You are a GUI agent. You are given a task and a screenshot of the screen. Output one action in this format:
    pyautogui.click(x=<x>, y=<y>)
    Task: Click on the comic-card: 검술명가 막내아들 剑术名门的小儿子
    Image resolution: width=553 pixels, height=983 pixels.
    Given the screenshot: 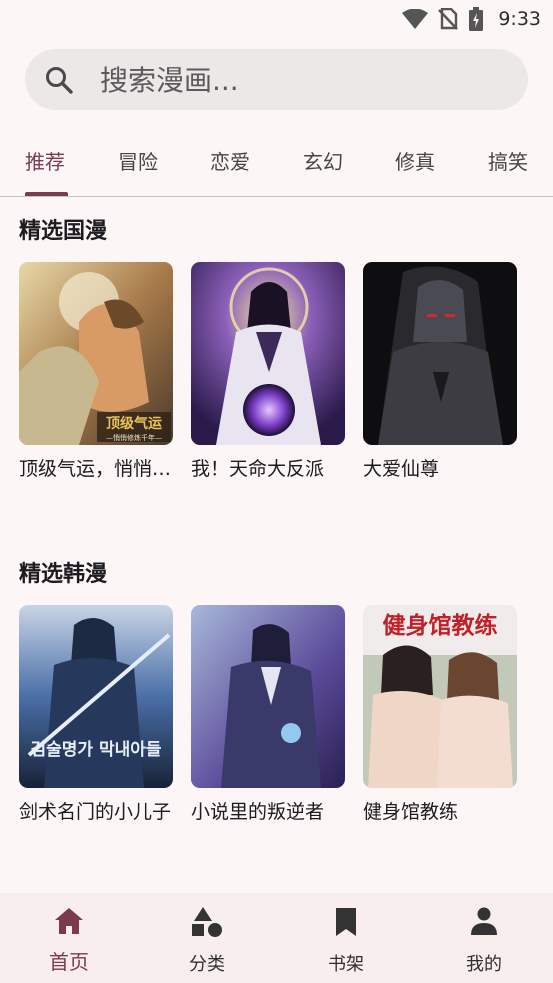 What is the action you would take?
    pyautogui.click(x=96, y=714)
    